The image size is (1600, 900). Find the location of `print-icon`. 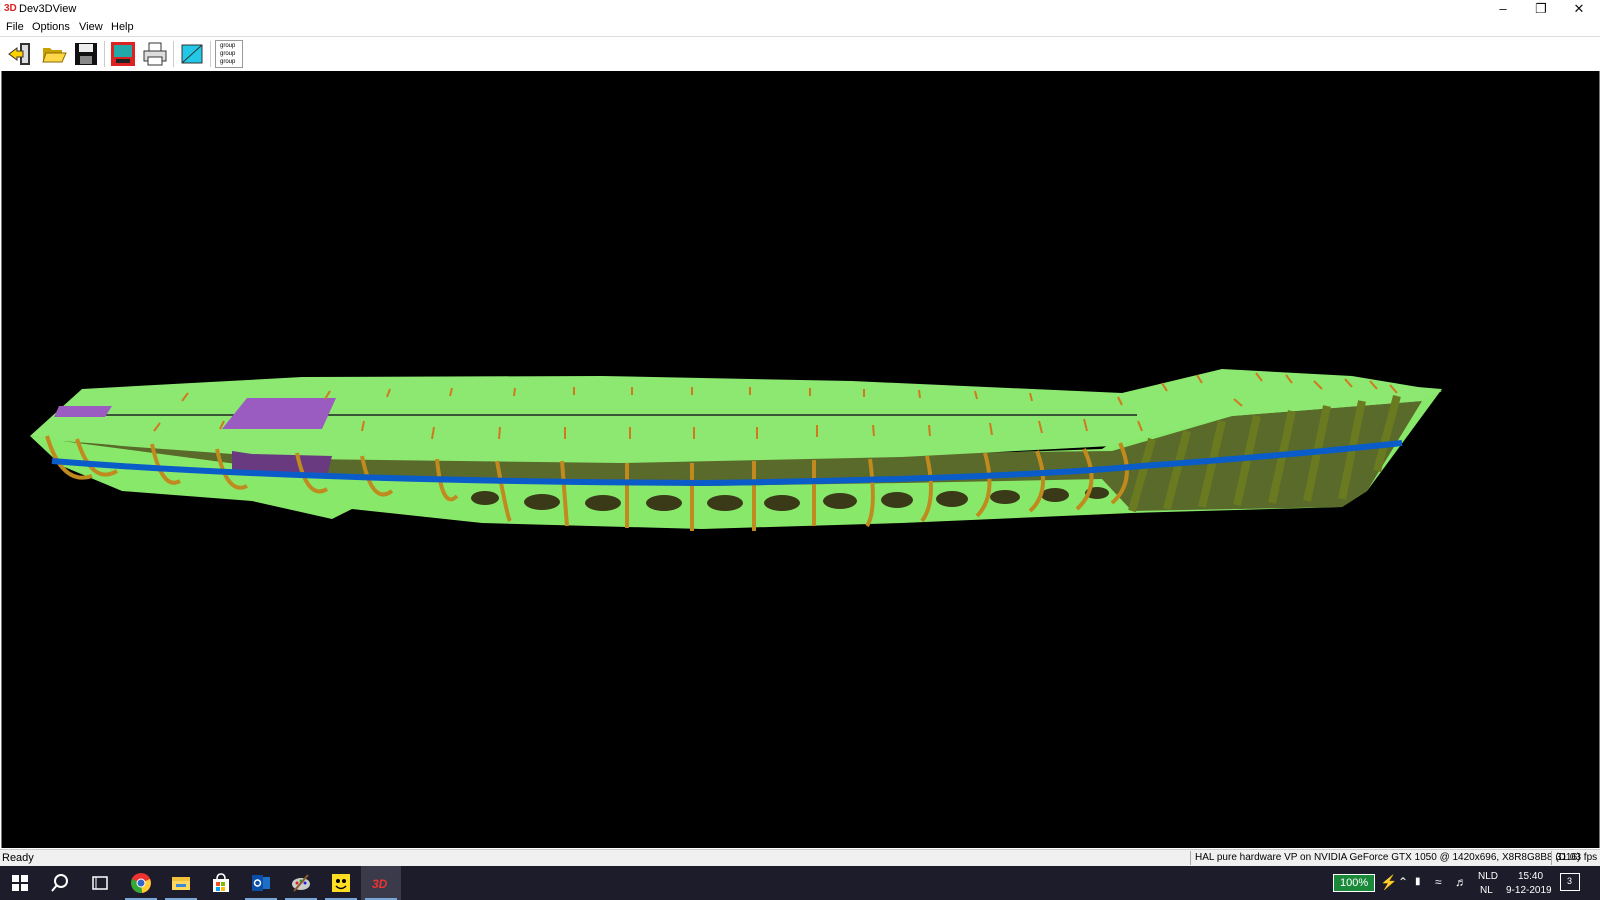

print-icon is located at coordinates (155, 54).